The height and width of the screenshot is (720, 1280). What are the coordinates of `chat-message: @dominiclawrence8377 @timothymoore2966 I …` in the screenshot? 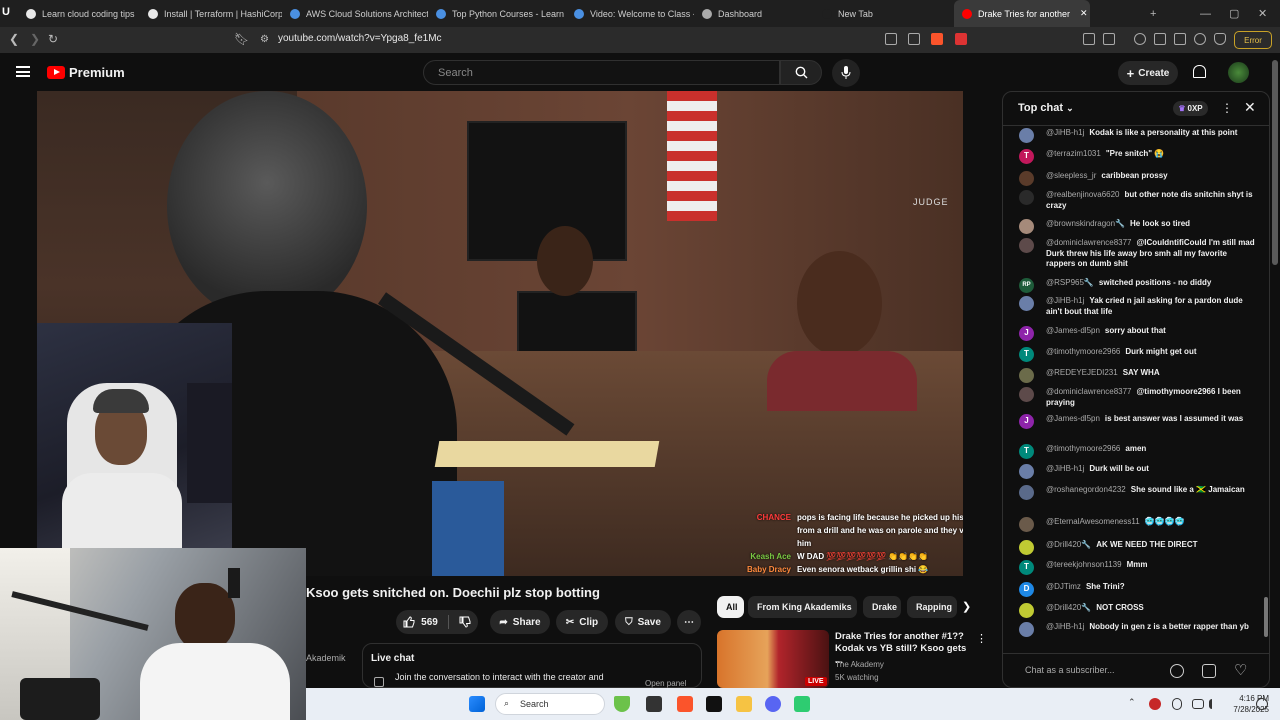 It's located at (1139, 397).